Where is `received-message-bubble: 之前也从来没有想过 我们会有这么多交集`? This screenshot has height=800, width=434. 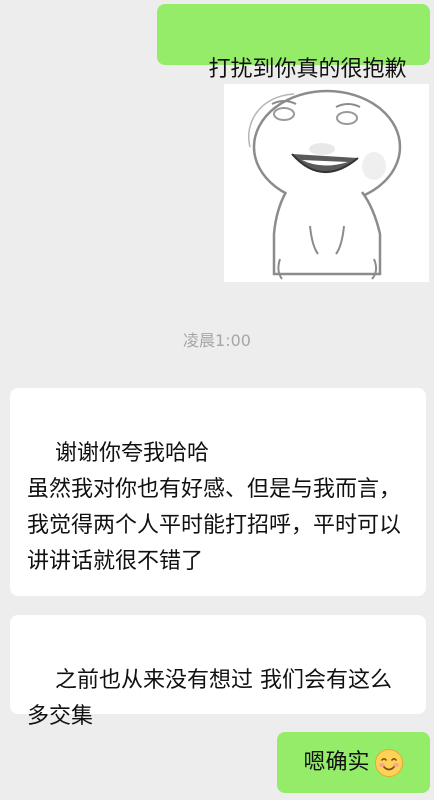
received-message-bubble: 之前也从来没有想过 我们会有这么多交集 is located at coordinates (218, 672).